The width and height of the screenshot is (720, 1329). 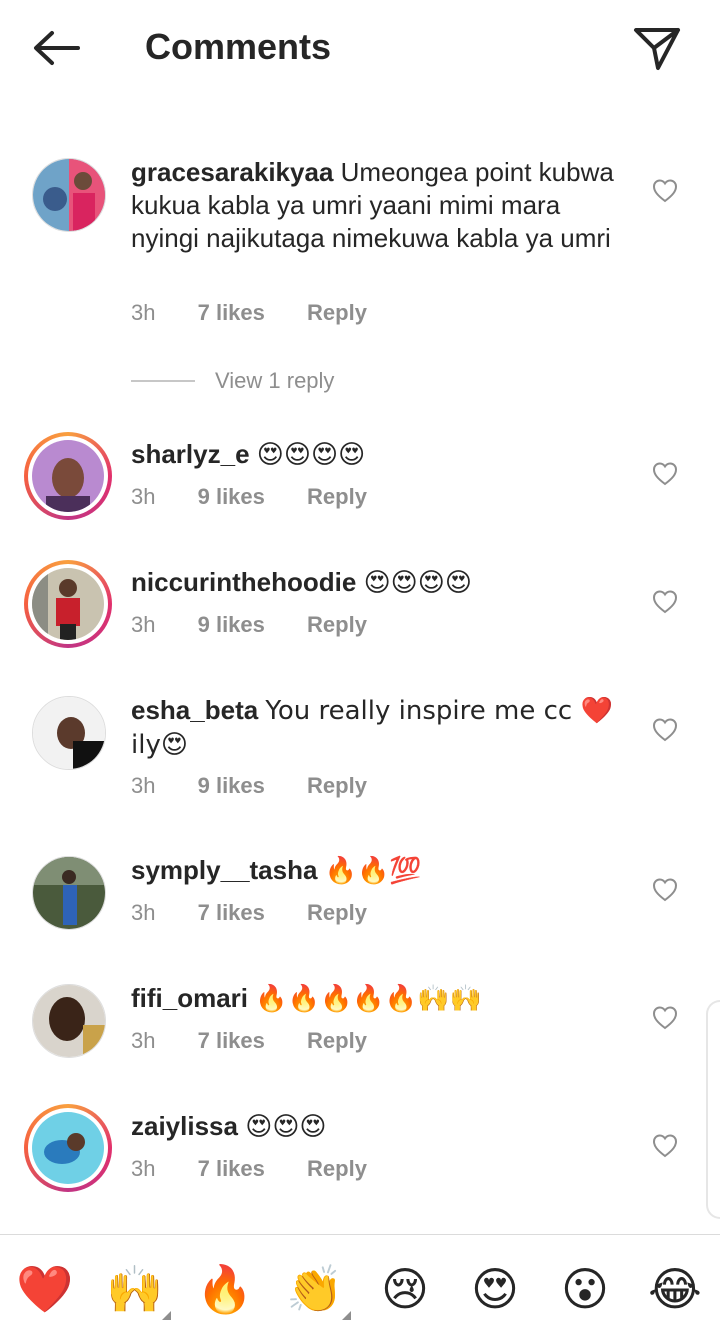 What do you see at coordinates (194, 710) in the screenshot?
I see `comment-username: esha_beta` at bounding box center [194, 710].